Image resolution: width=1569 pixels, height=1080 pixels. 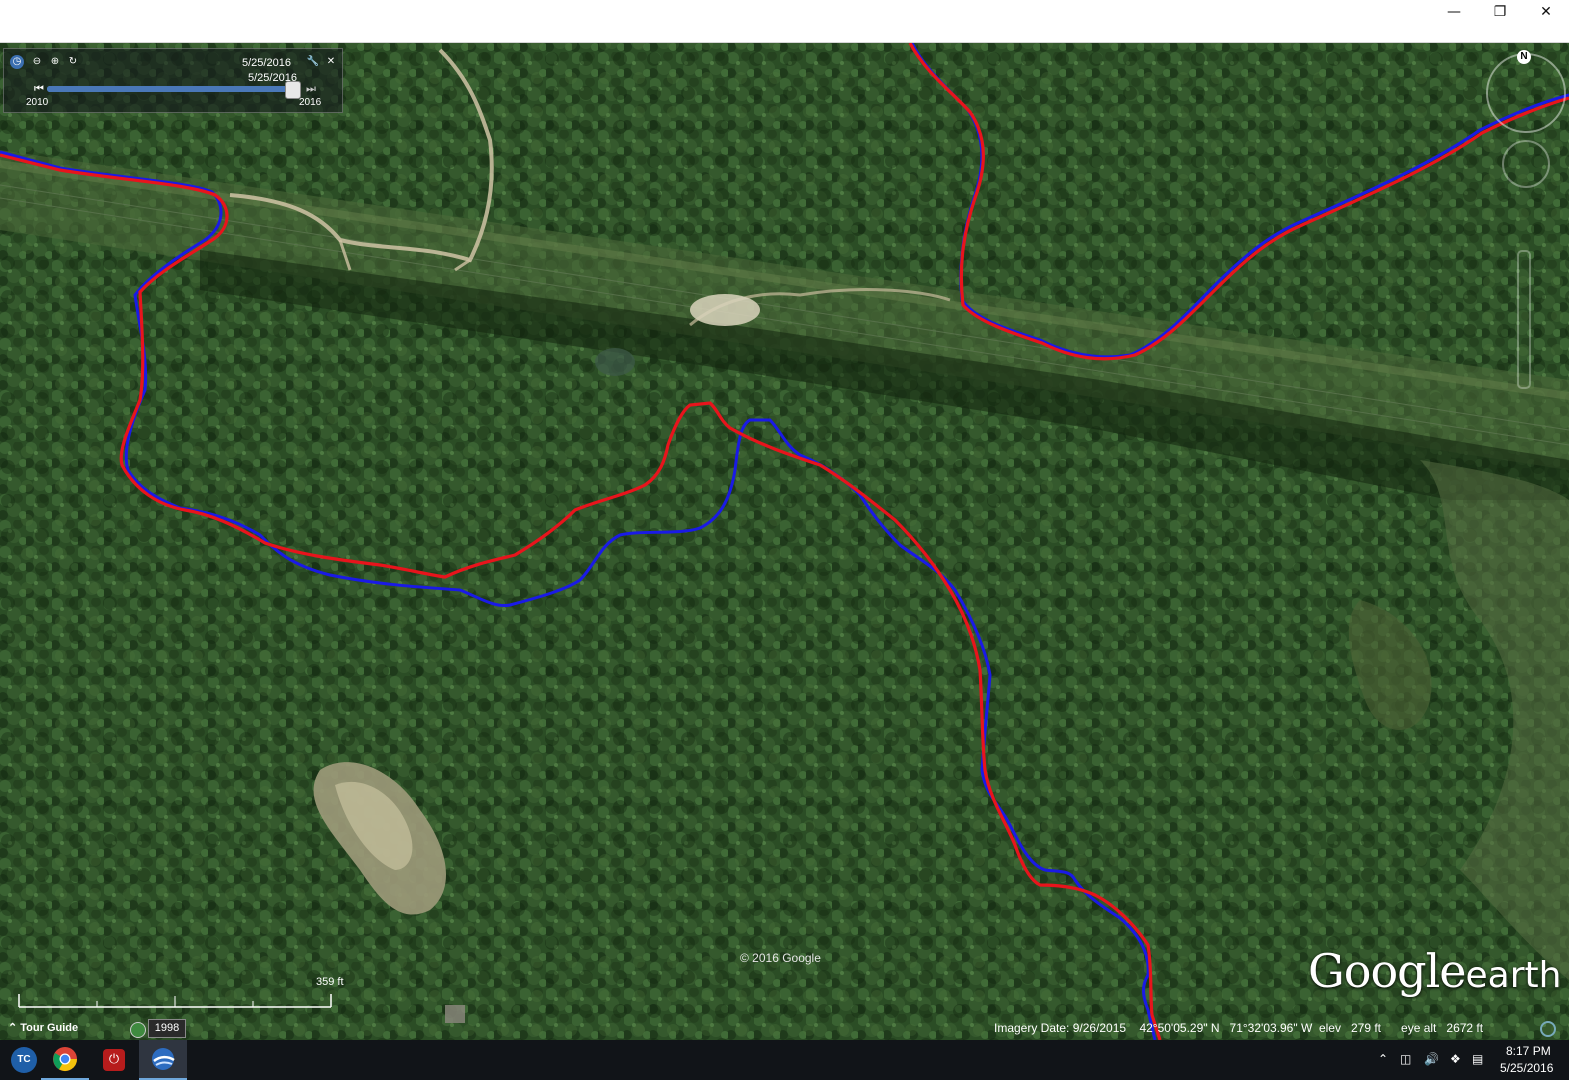 I want to click on compass-ring, so click(x=1526, y=93).